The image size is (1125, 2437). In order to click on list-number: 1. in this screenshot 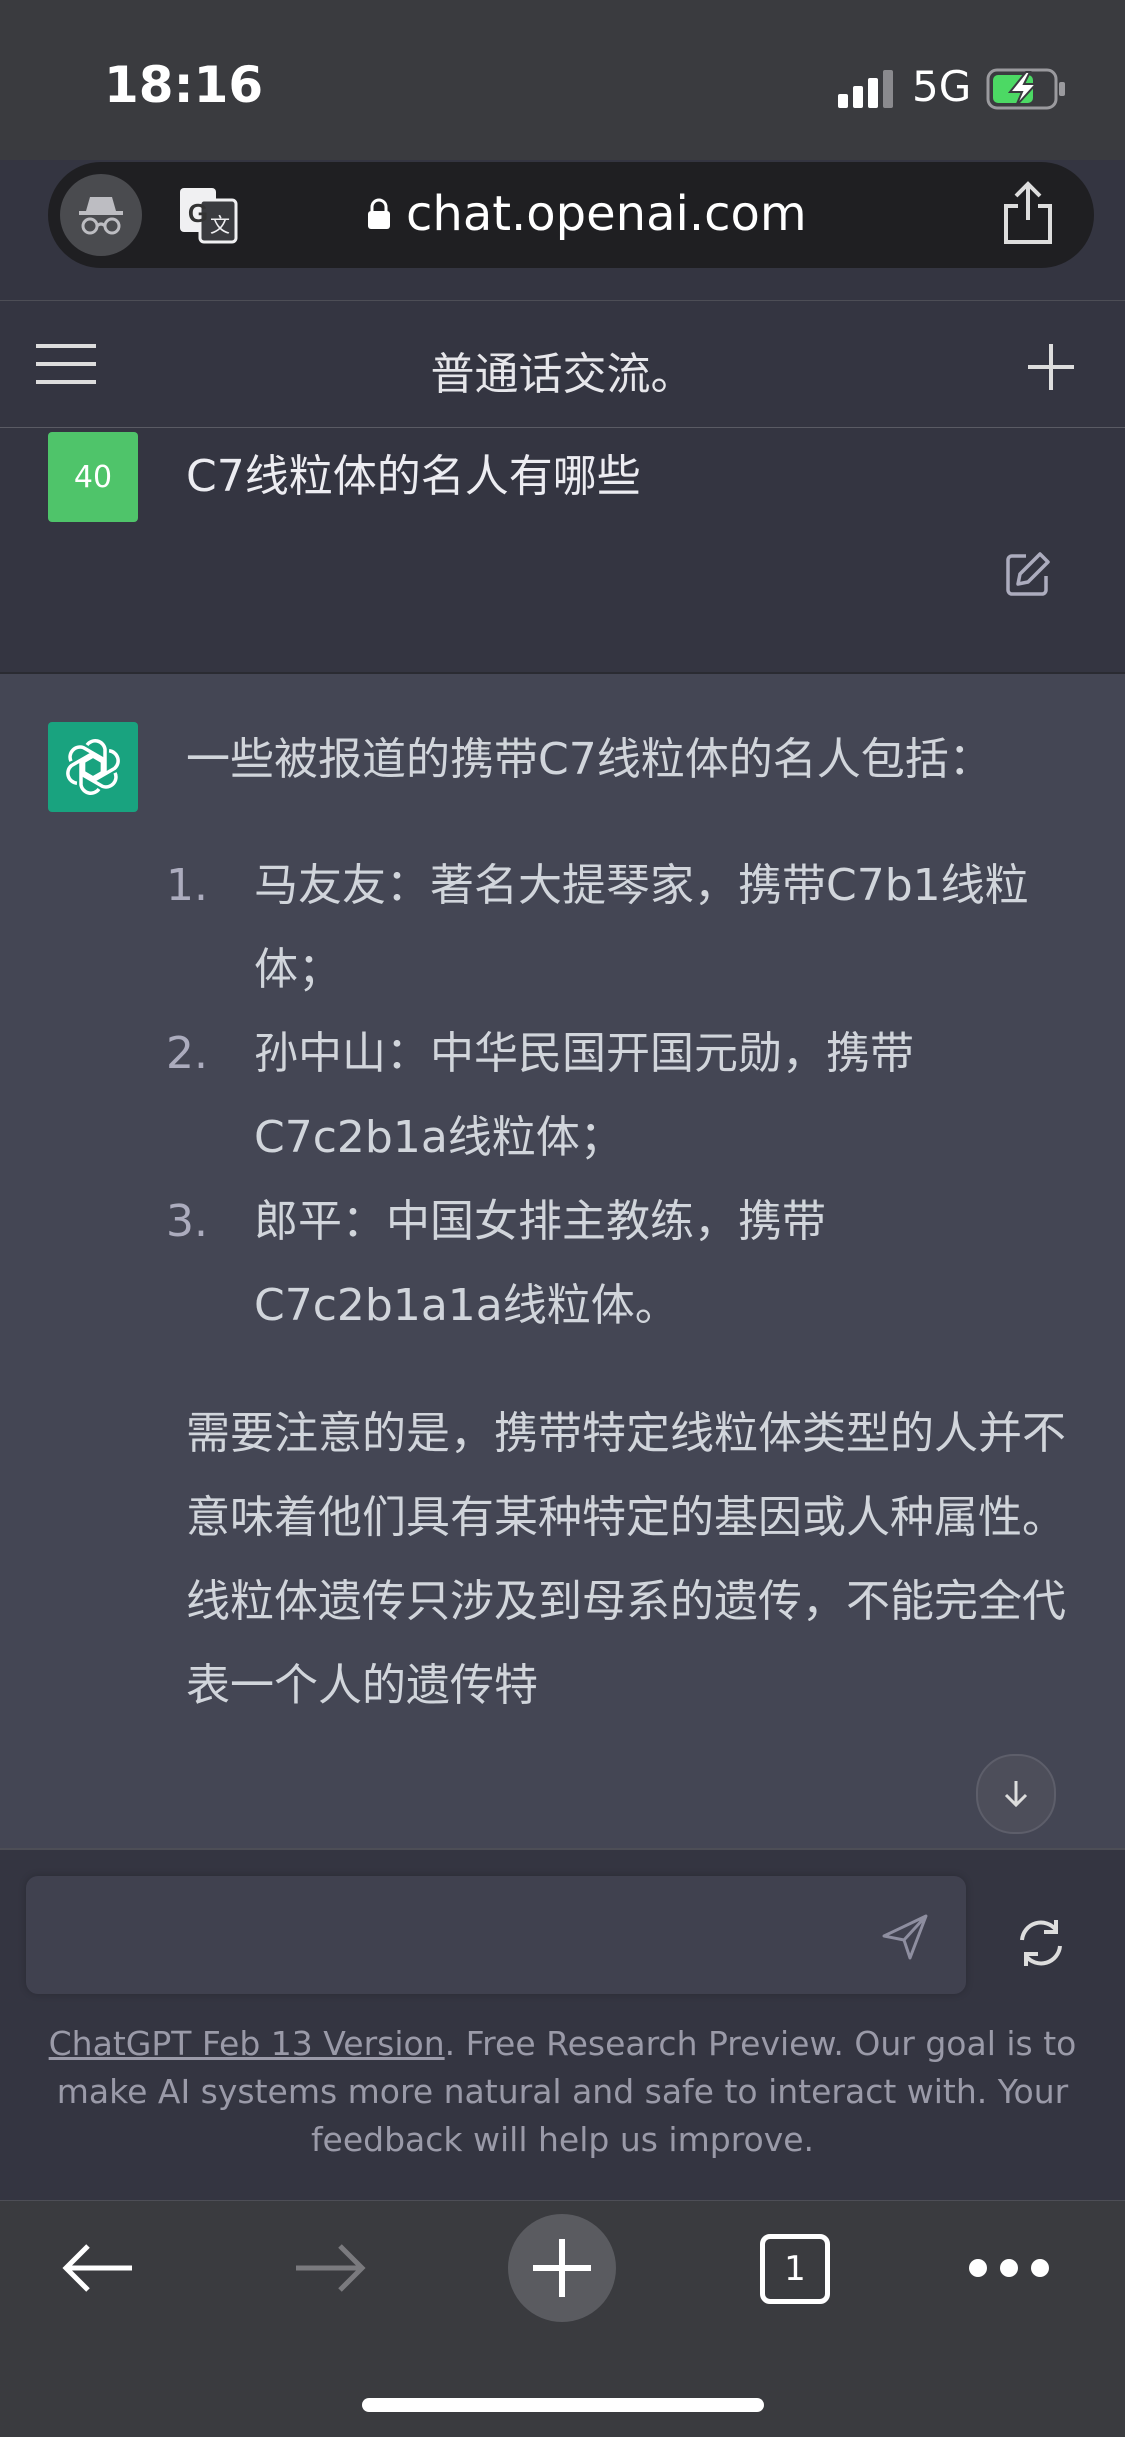, I will do `click(187, 885)`.